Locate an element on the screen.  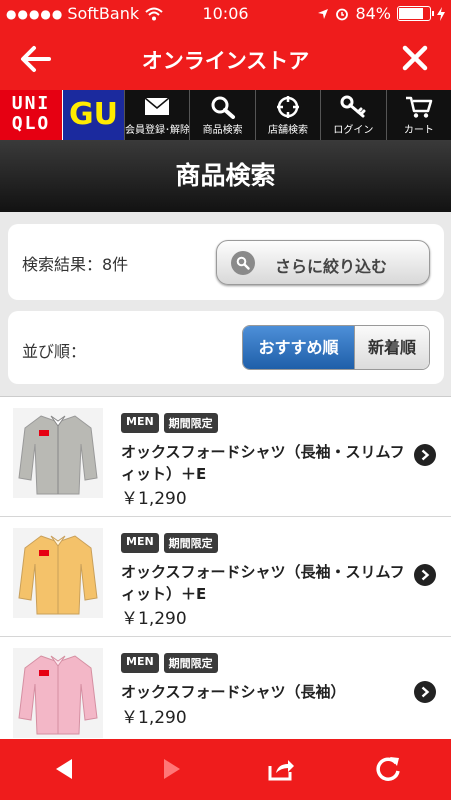
menu-item-login: ログイン is located at coordinates (352, 115).